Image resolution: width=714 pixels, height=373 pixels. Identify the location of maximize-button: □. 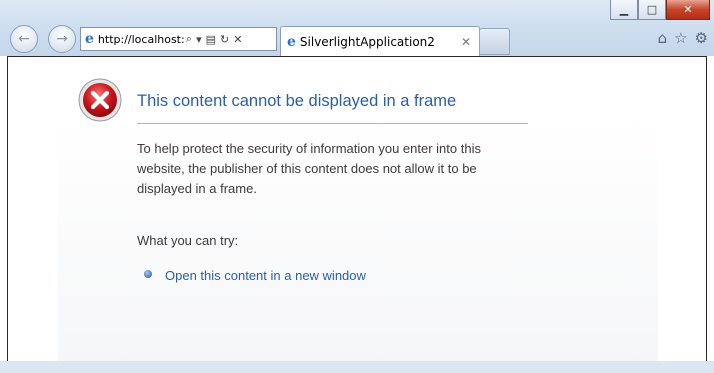
(652, 10).